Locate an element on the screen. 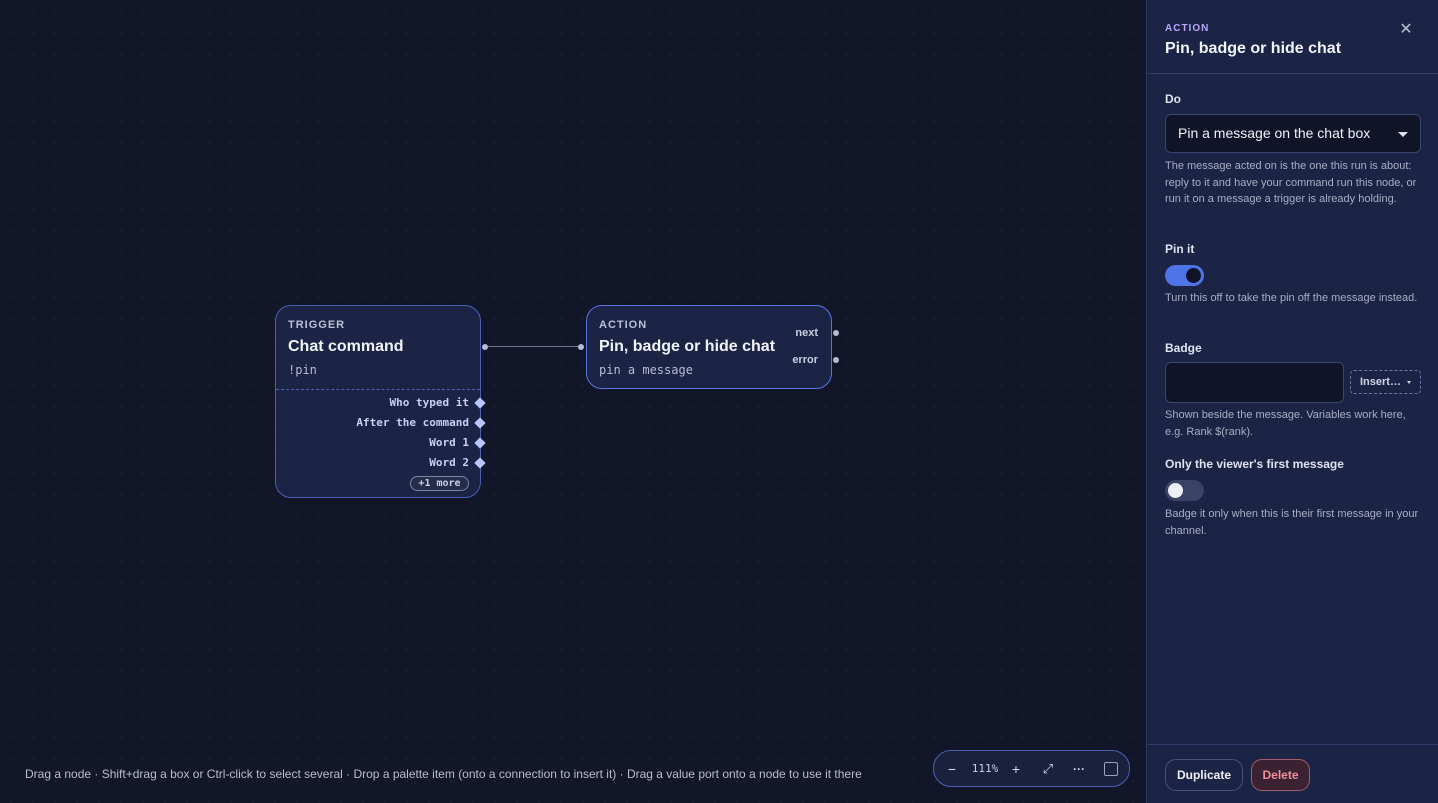 The height and width of the screenshot is (803, 1438). zoom-toolbar: − 111% + ⤢ ··· is located at coordinates (1031, 768).